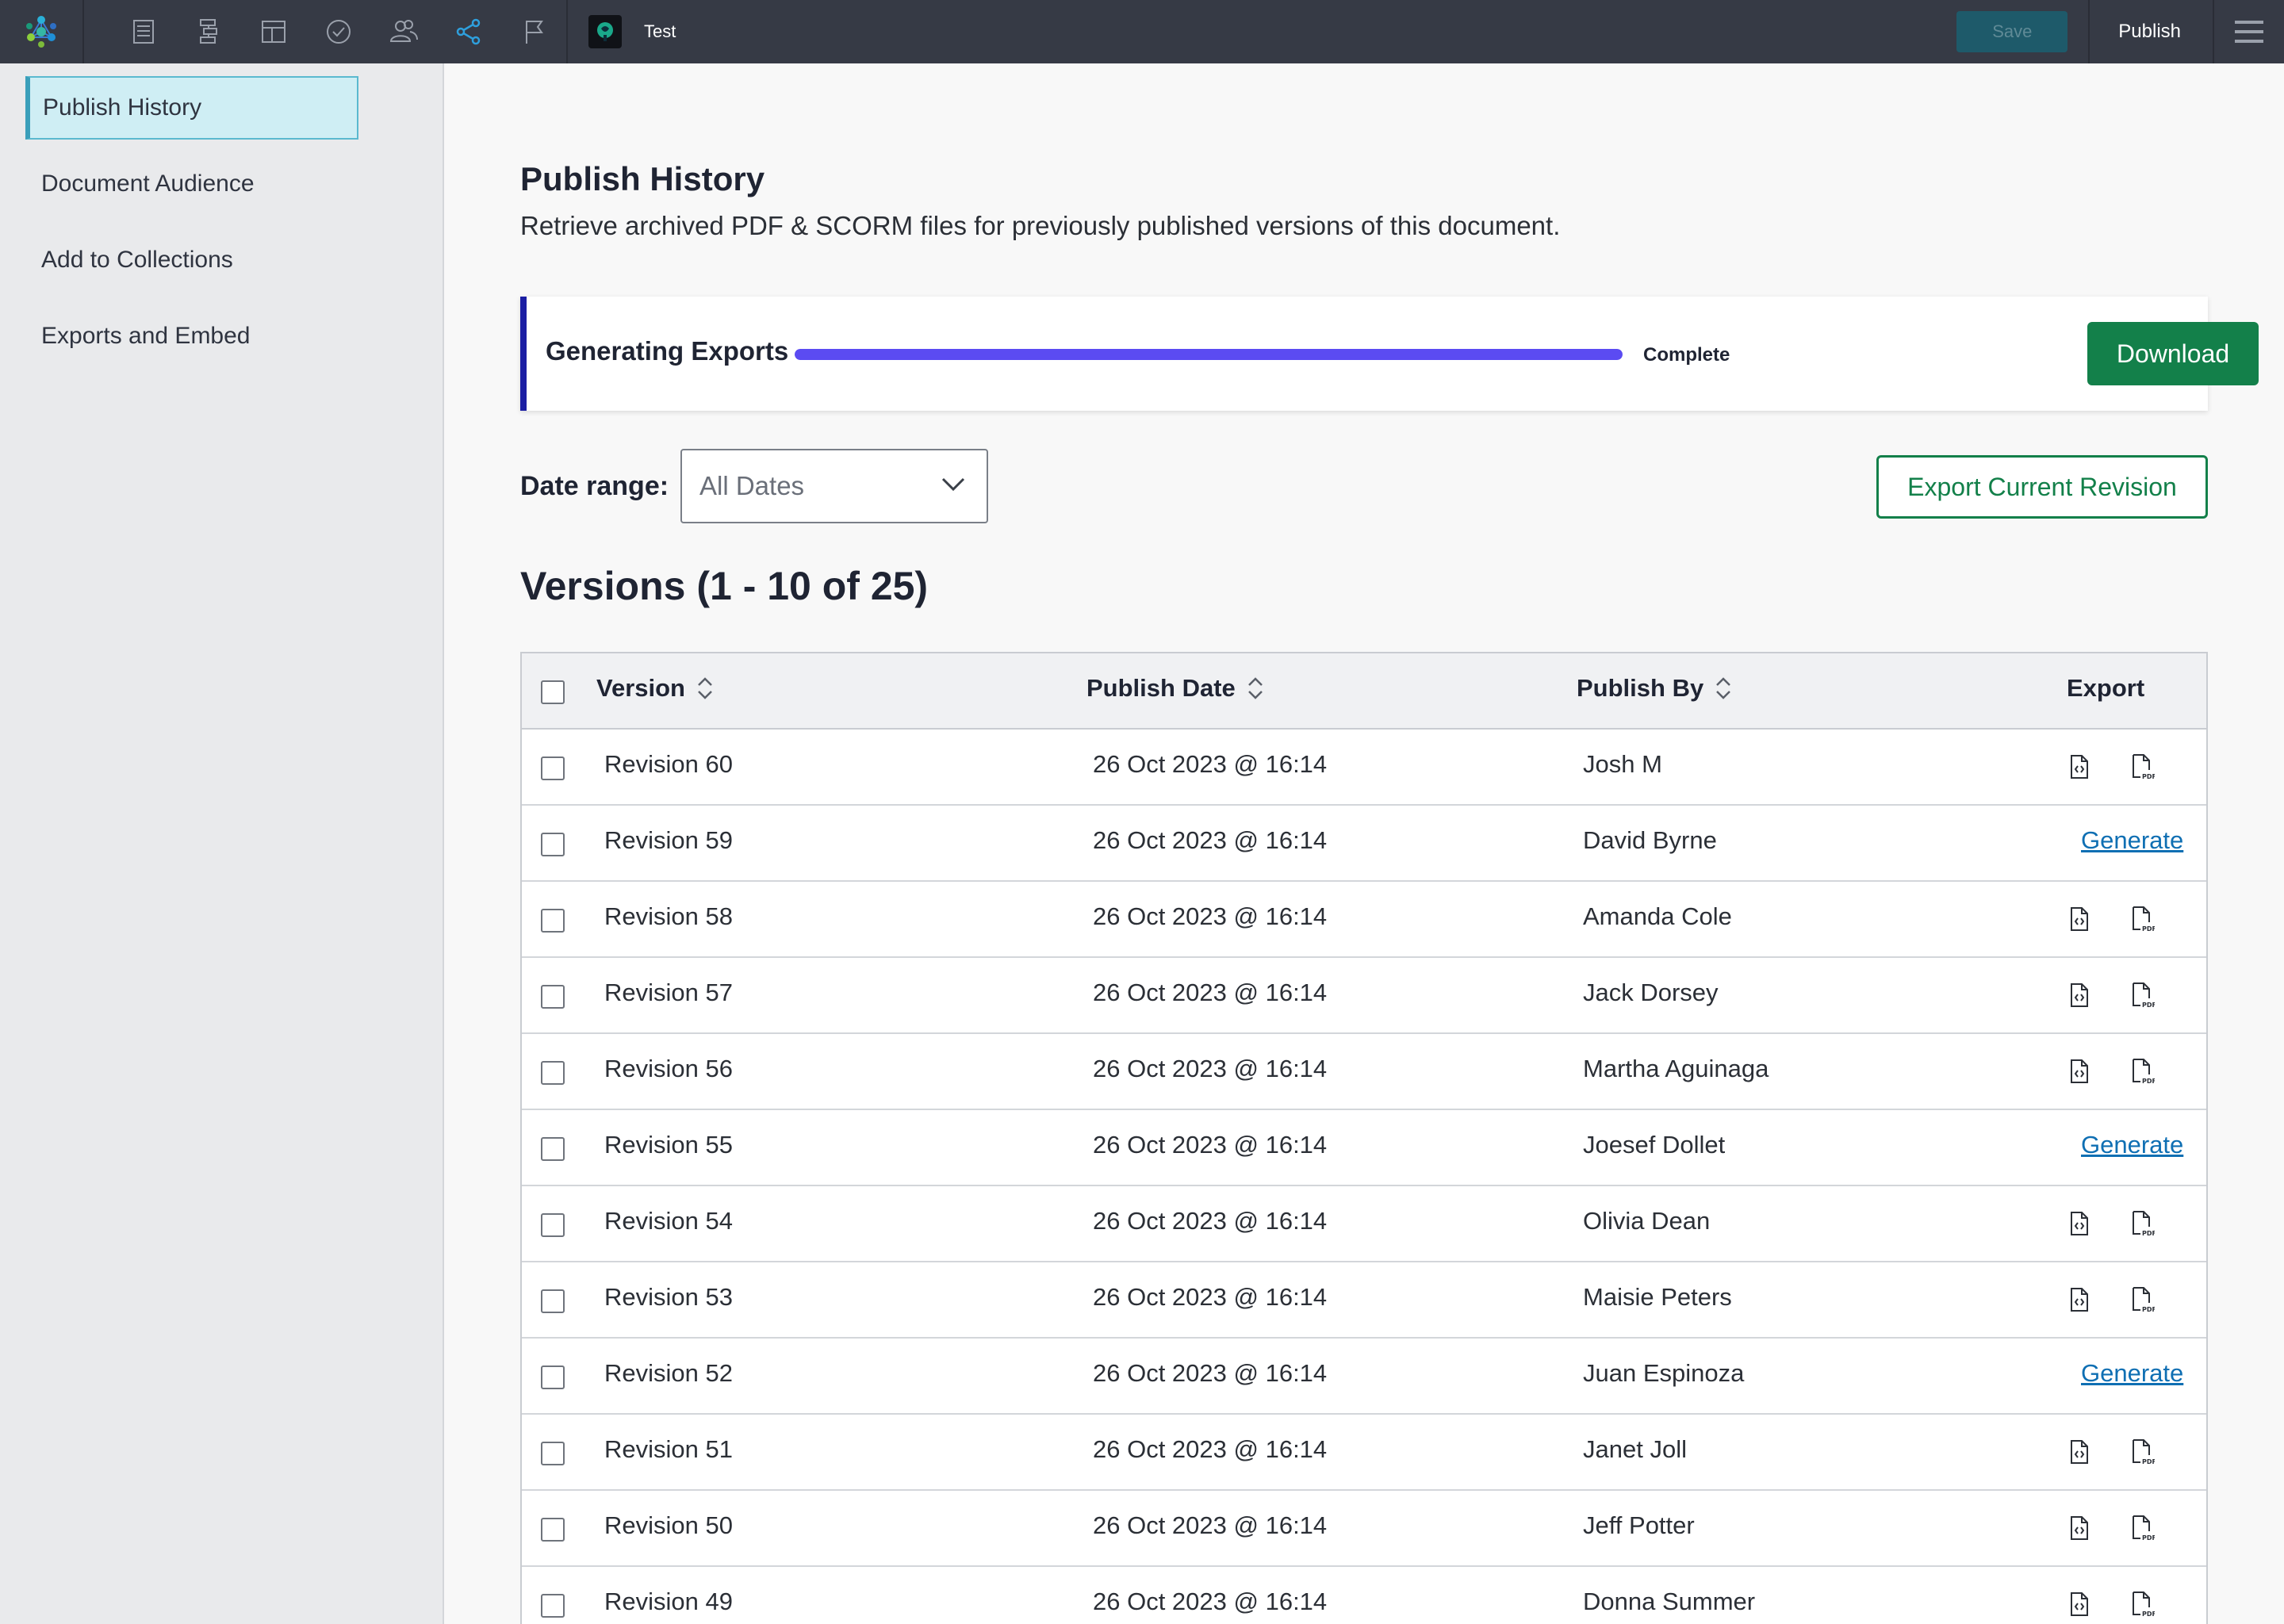 The image size is (2284, 1624). What do you see at coordinates (208, 31) in the screenshot?
I see `outline-icon` at bounding box center [208, 31].